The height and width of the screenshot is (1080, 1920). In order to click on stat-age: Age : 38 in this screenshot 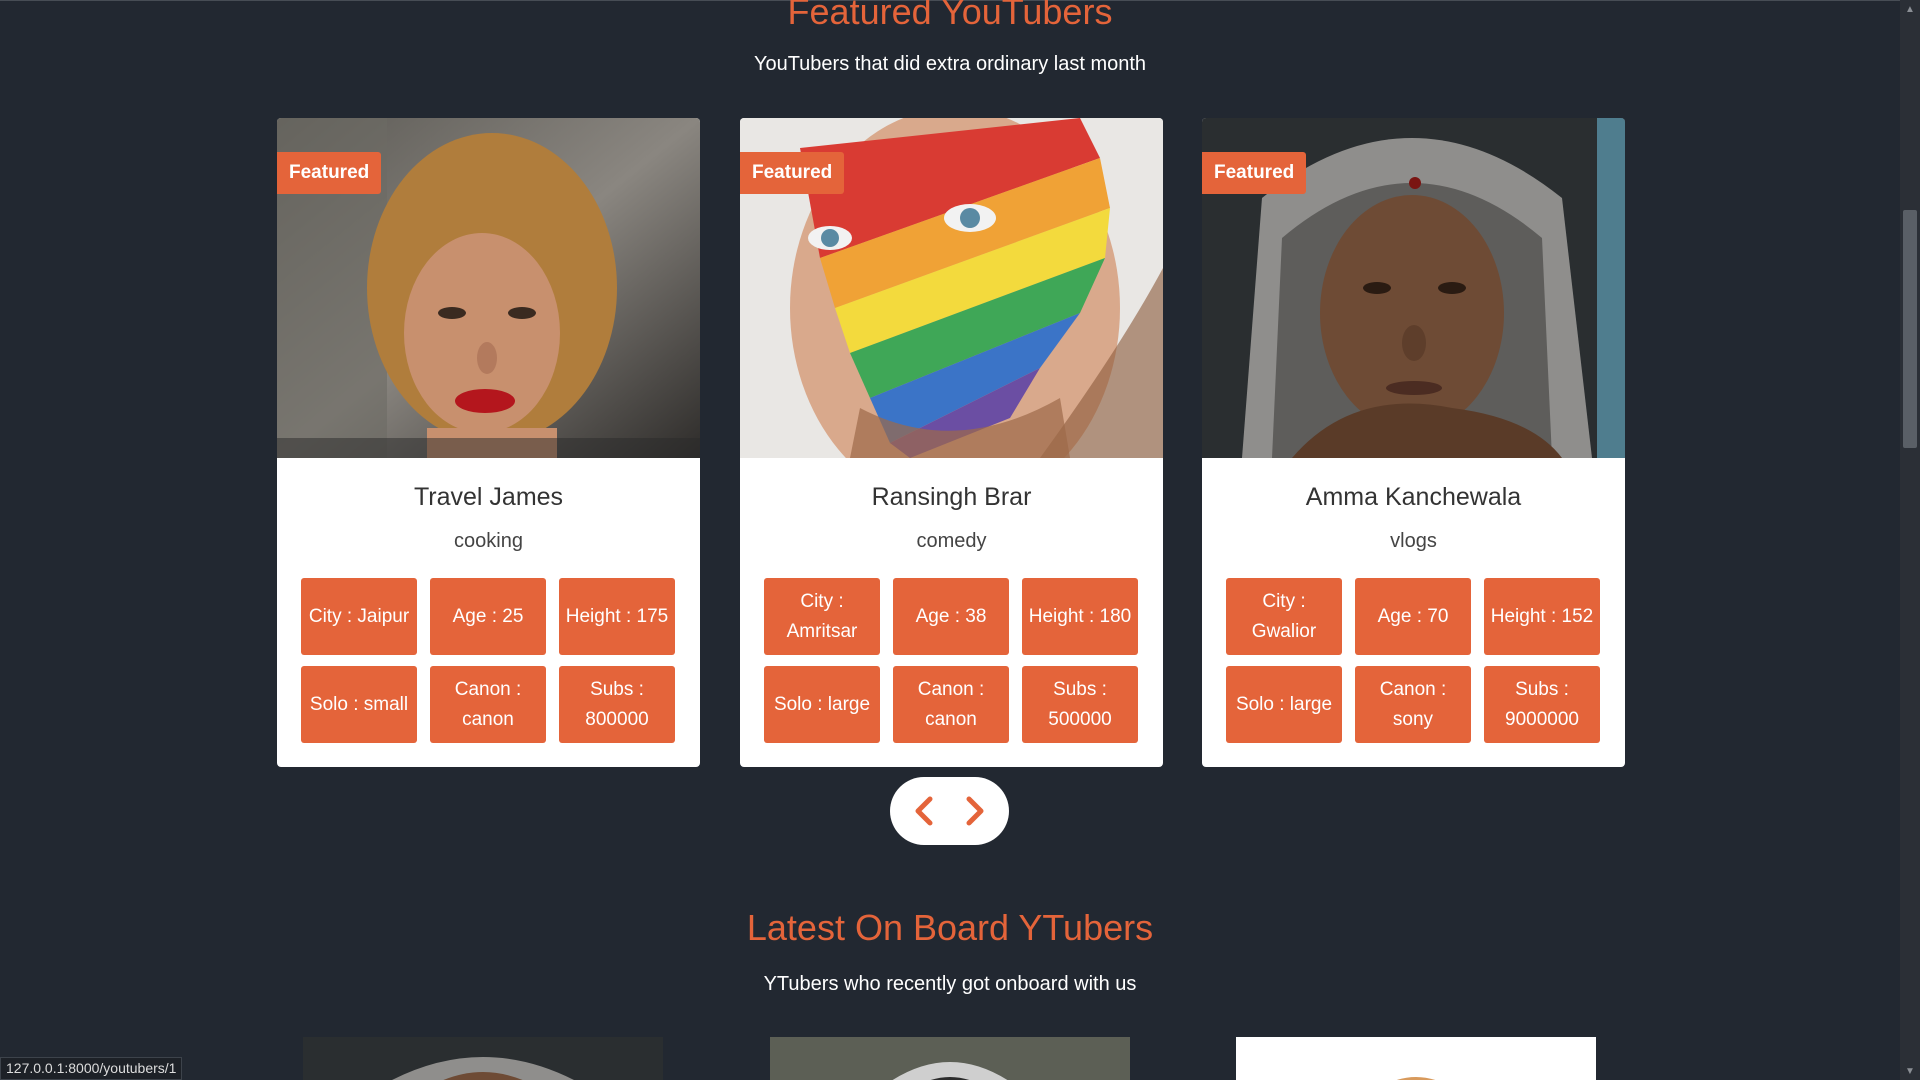, I will do `click(951, 616)`.